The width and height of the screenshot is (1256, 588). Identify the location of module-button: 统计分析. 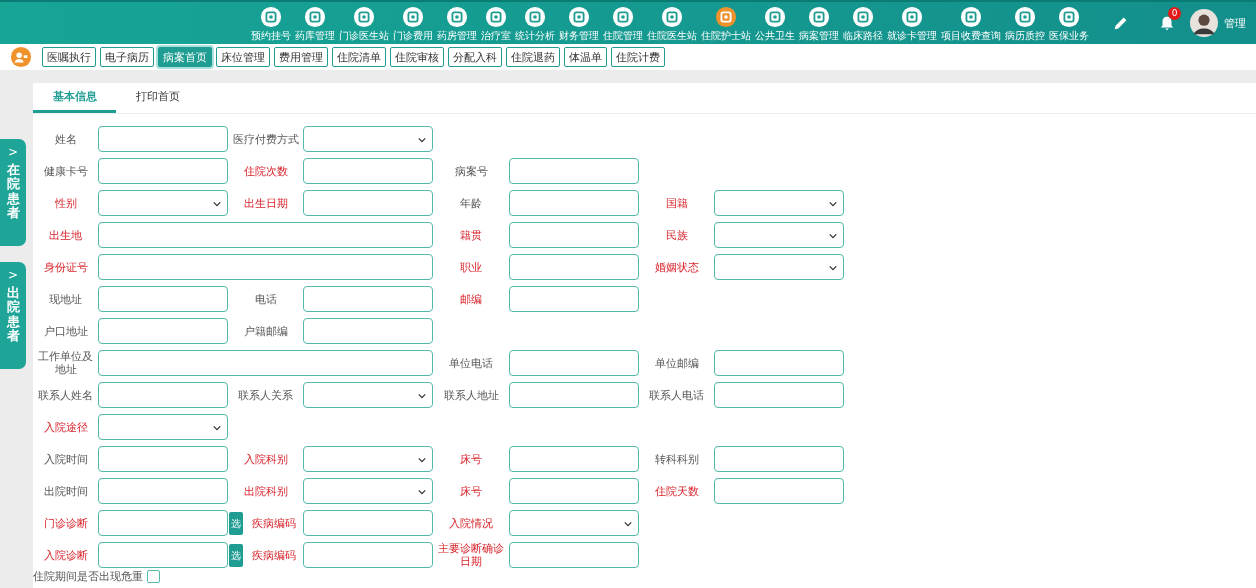
(535, 23).